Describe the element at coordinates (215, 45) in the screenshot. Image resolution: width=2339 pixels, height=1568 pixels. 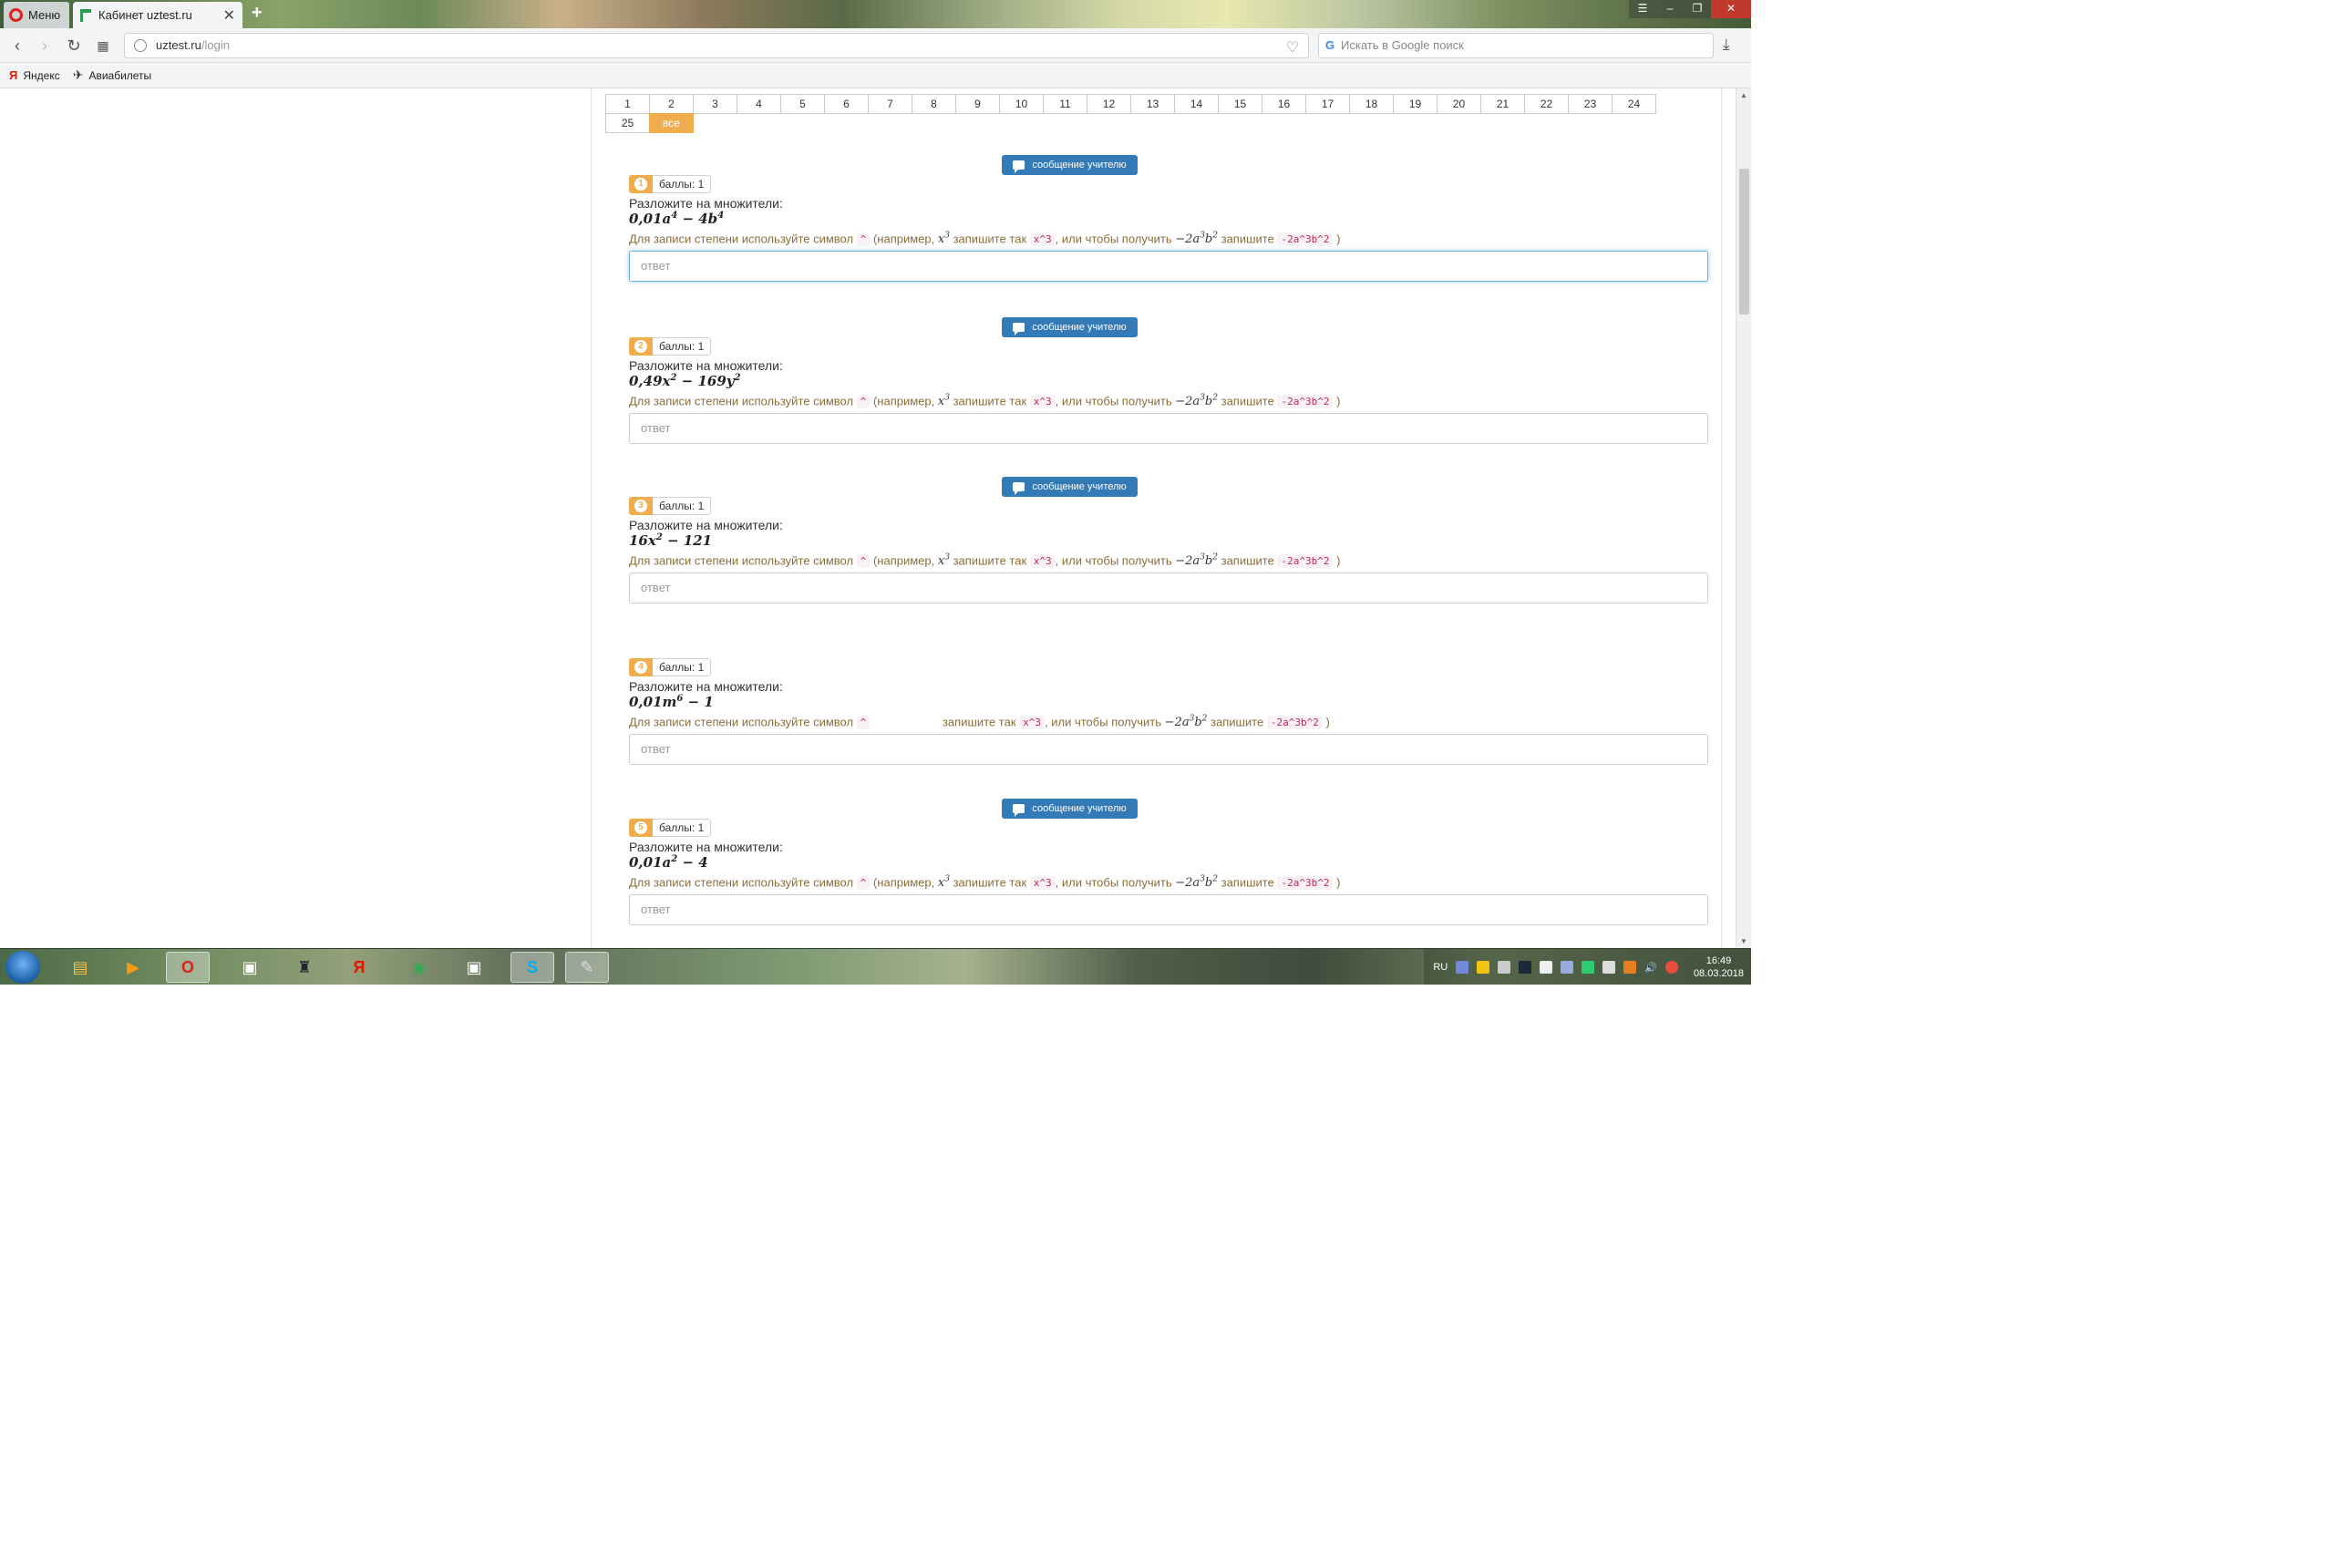
I see `url-path: /login` at that location.